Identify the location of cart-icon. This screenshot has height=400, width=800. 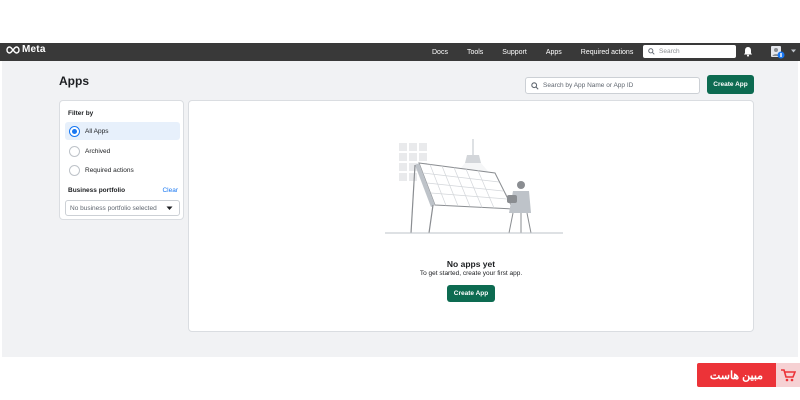
(788, 375).